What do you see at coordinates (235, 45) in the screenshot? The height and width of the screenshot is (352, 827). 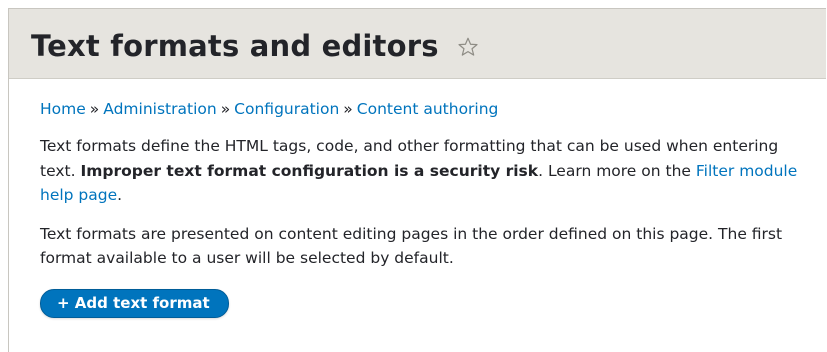 I see `page-title-text: Text formats and editors` at bounding box center [235, 45].